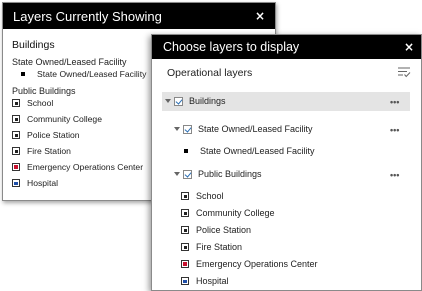 This screenshot has width=422, height=291. Describe the element at coordinates (85, 167) in the screenshot. I see `legend-item-label: Emergency Operations Center` at that location.